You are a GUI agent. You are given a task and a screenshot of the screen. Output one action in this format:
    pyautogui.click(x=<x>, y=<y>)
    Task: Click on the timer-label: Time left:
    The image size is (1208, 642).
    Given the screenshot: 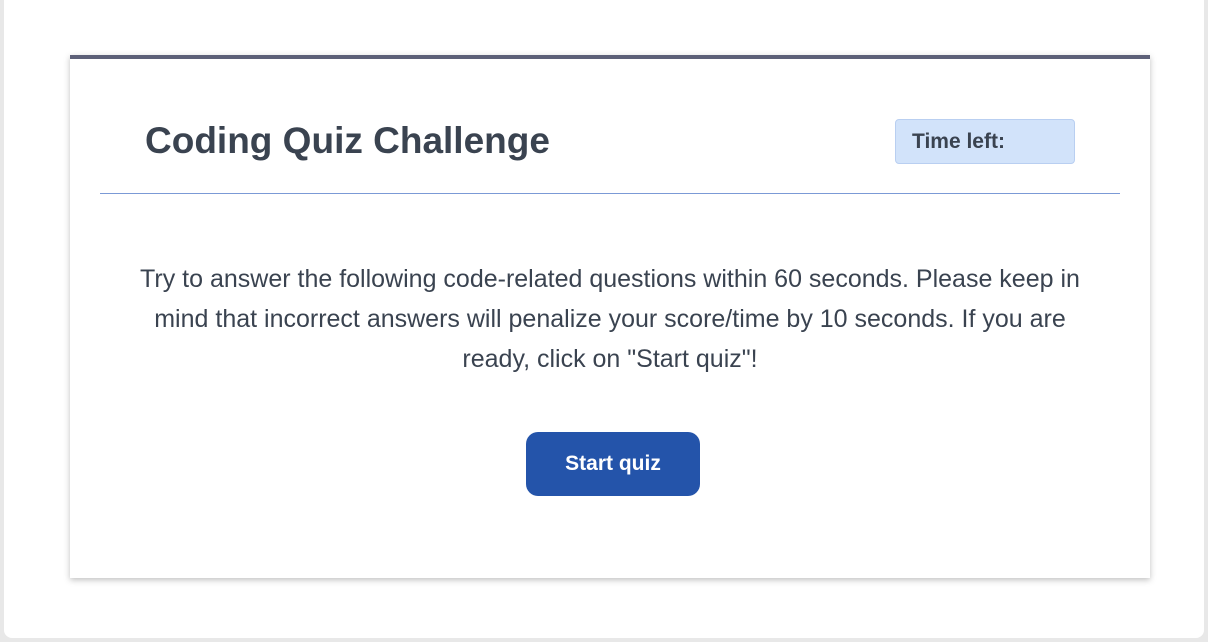 What is the action you would take?
    pyautogui.click(x=958, y=141)
    